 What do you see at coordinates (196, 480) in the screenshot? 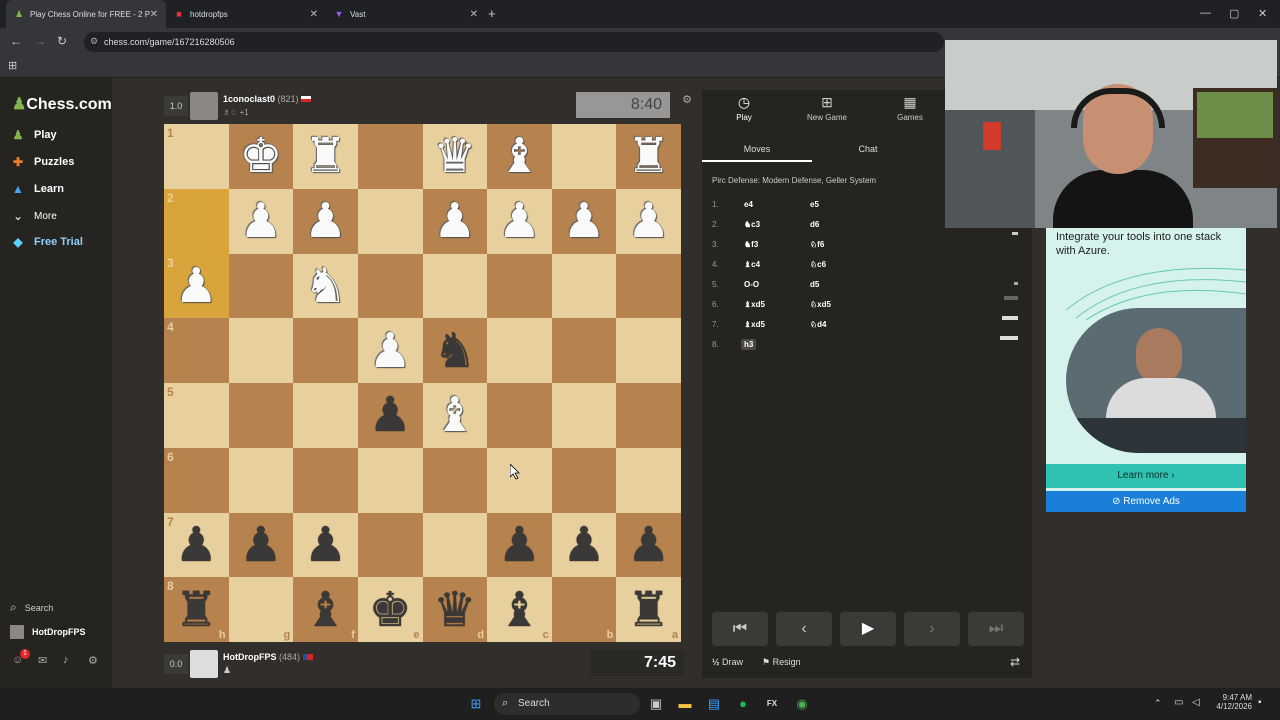
I see `board-square: 6` at bounding box center [196, 480].